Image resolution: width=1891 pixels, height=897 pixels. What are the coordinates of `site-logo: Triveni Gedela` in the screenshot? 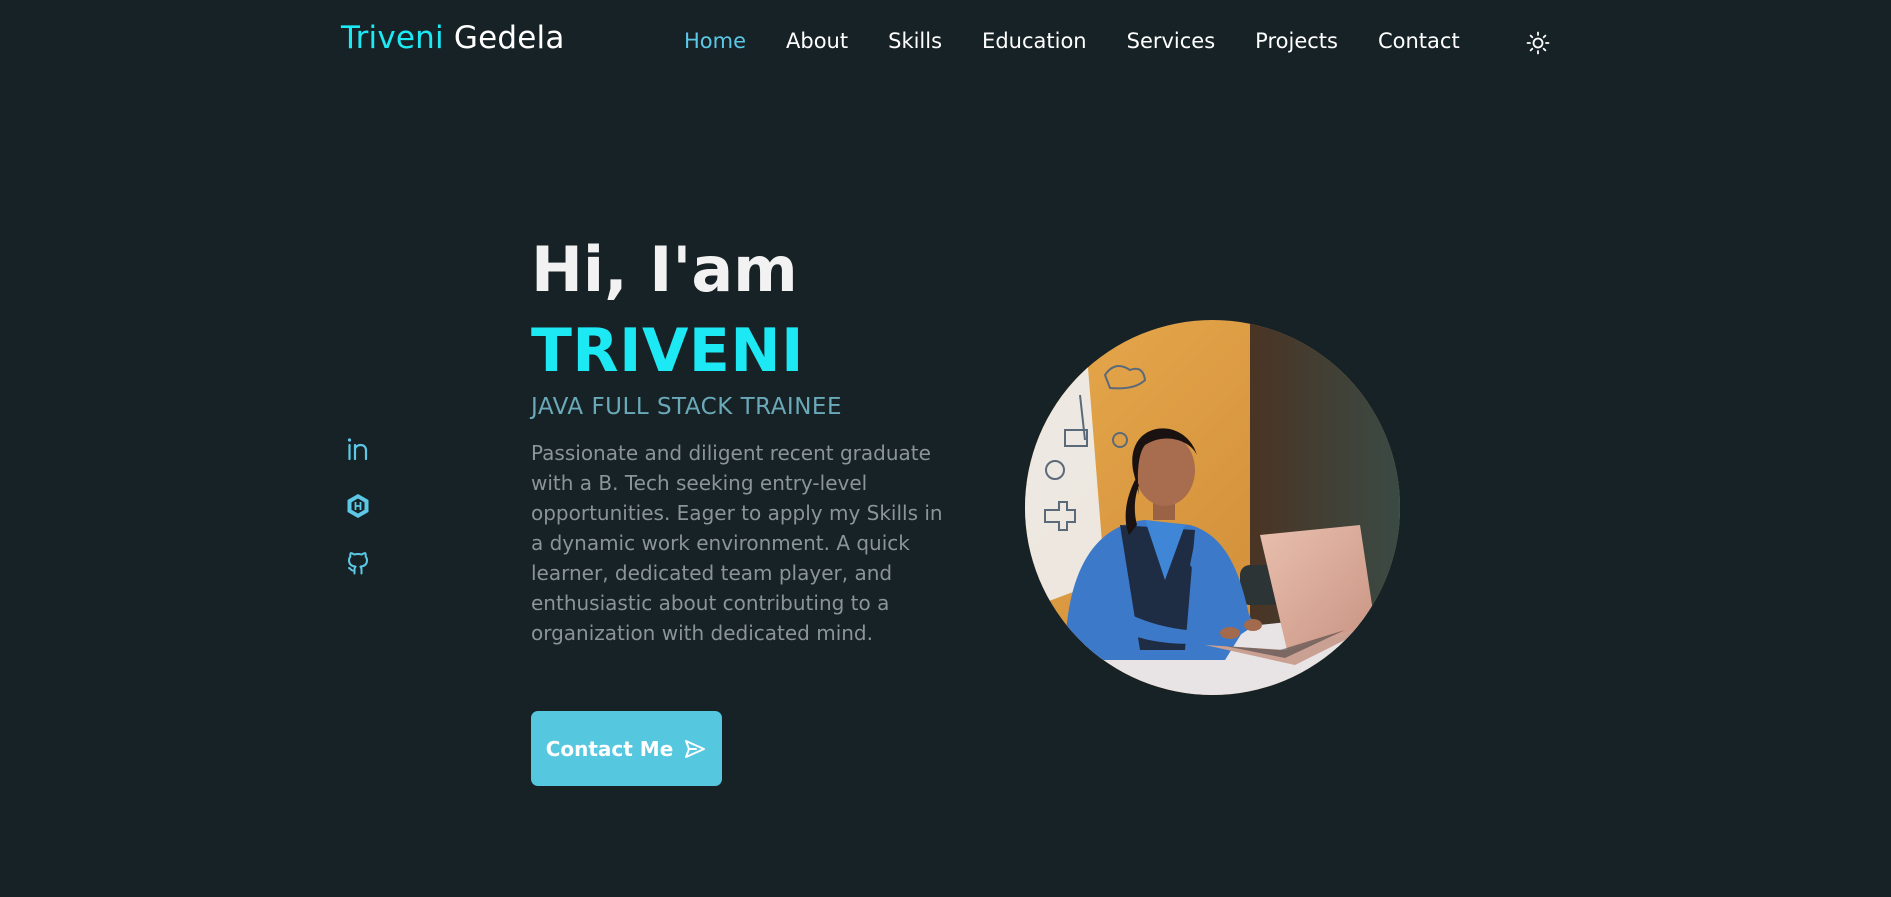 It's located at (453, 38).